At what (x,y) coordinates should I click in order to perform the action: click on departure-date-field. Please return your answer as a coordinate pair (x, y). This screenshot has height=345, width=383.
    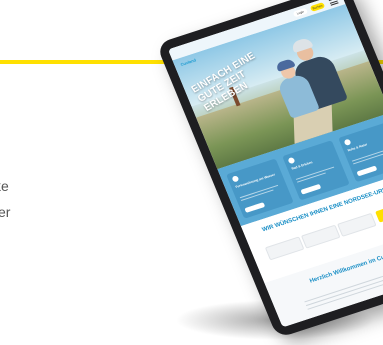
    Looking at the image, I should click on (320, 236).